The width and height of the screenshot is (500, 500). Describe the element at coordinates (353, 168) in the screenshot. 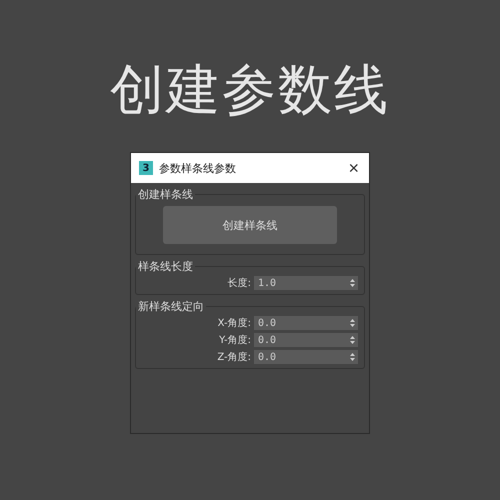

I see `close-button: ×` at that location.